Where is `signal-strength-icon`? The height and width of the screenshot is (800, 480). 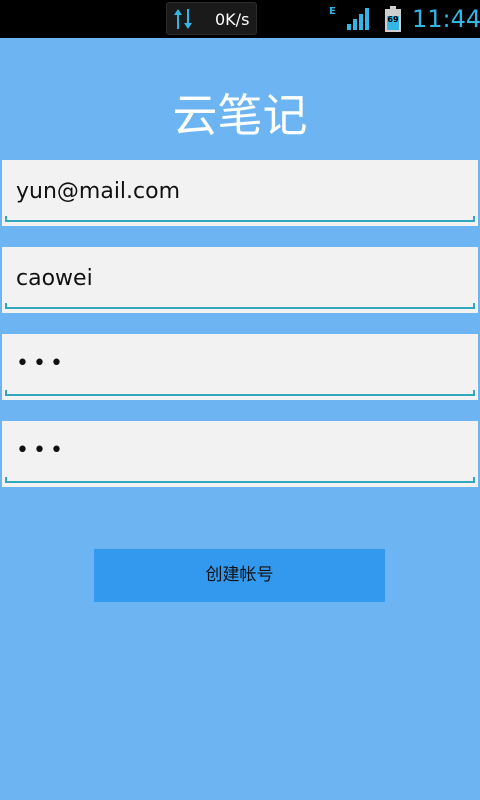
signal-strength-icon is located at coordinates (358, 19).